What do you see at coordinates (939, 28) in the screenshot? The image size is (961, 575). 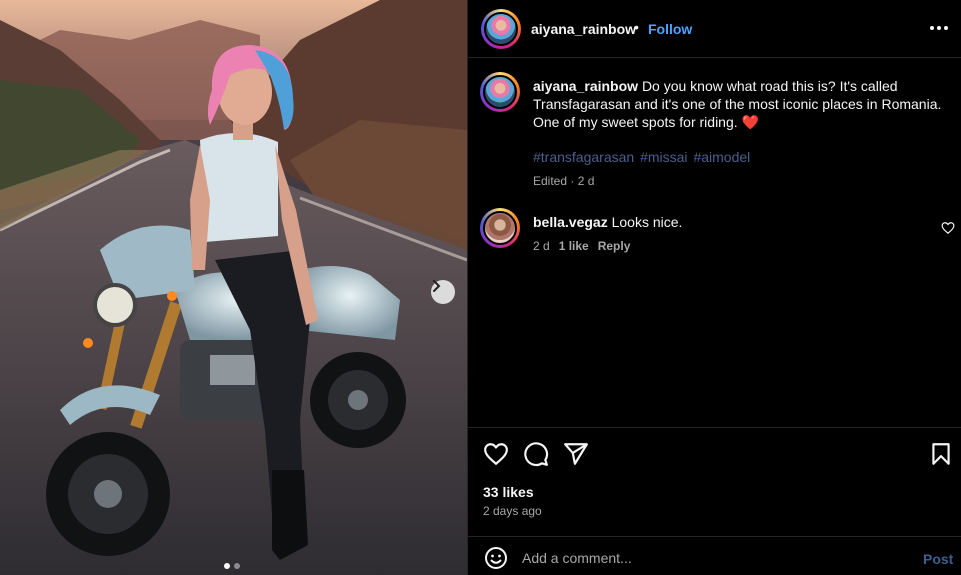 I see `more-horizontal-icon` at bounding box center [939, 28].